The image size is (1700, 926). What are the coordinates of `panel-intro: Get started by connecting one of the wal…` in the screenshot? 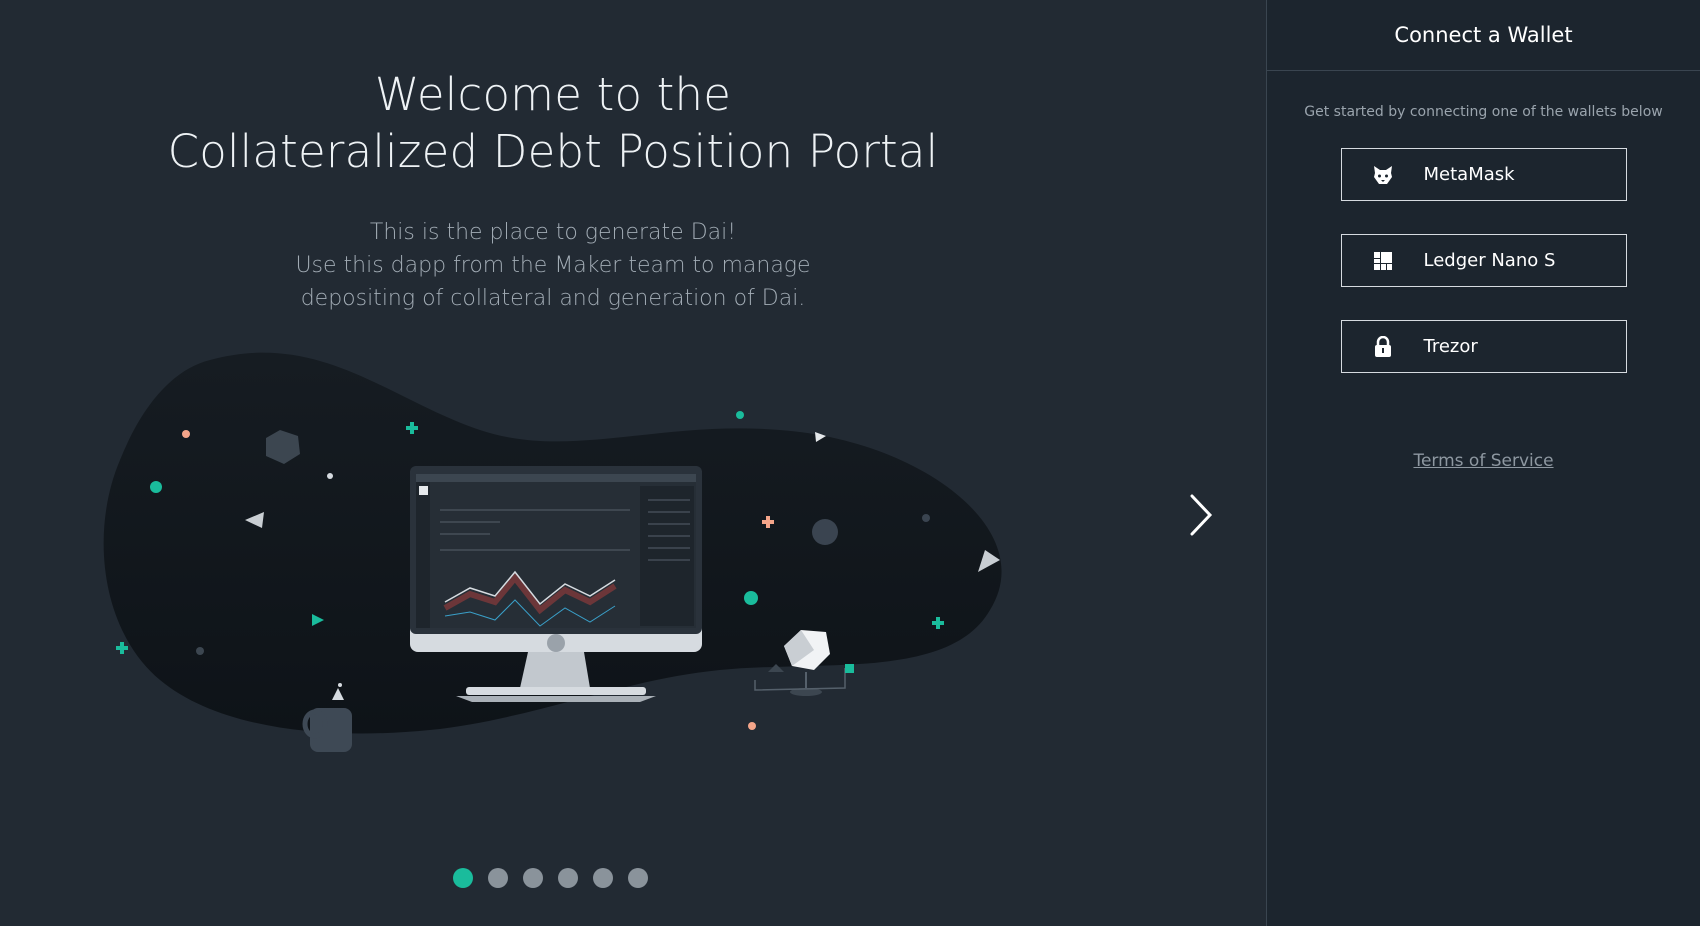 It's located at (1483, 112).